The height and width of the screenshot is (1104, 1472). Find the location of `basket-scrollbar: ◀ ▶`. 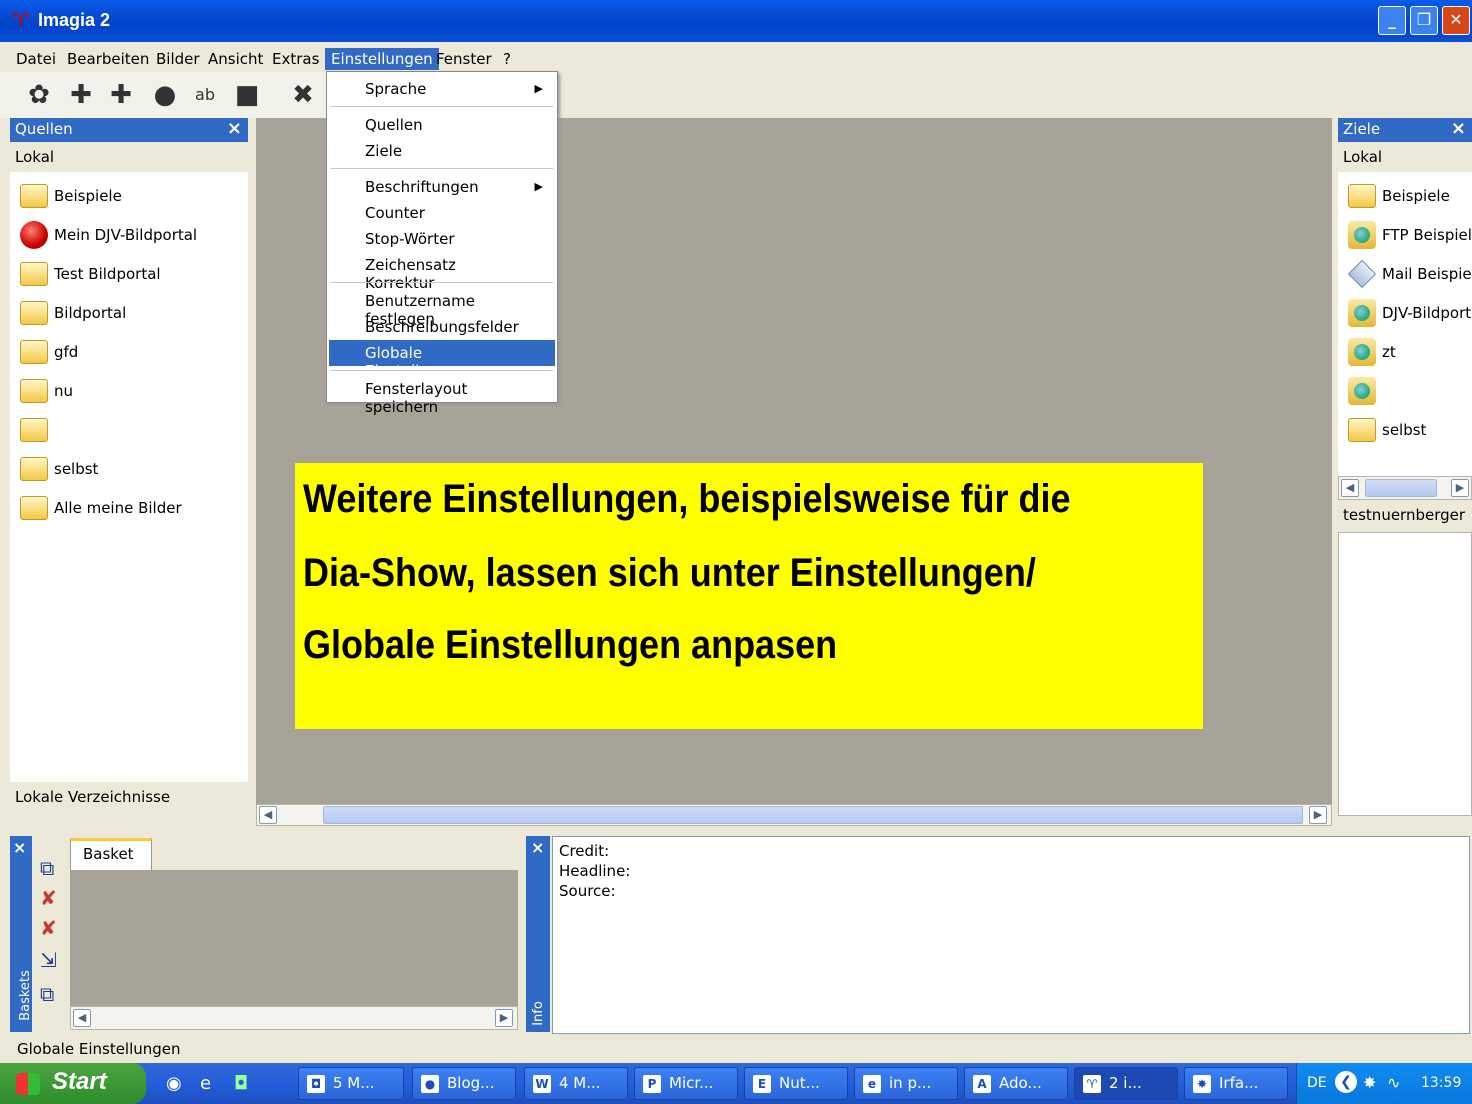

basket-scrollbar: ◀ ▶ is located at coordinates (294, 1018).